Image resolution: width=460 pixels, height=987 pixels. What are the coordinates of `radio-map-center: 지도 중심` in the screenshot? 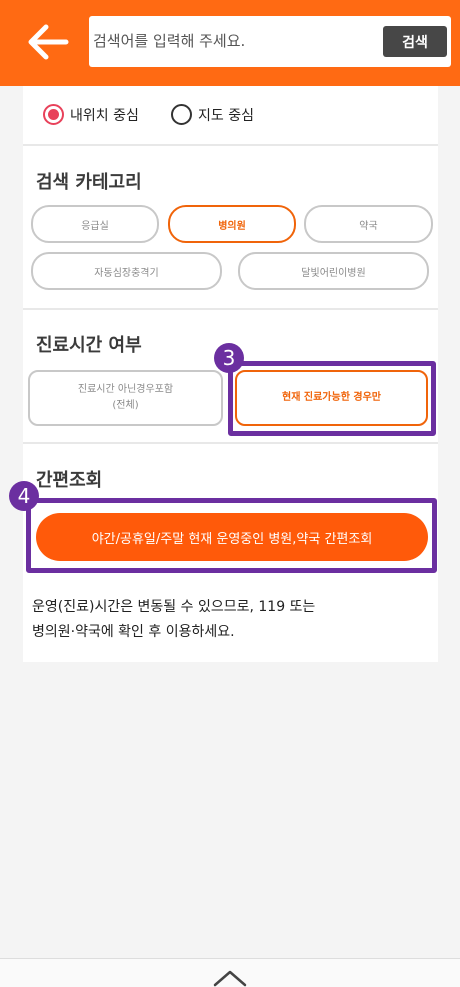 It's located at (212, 114).